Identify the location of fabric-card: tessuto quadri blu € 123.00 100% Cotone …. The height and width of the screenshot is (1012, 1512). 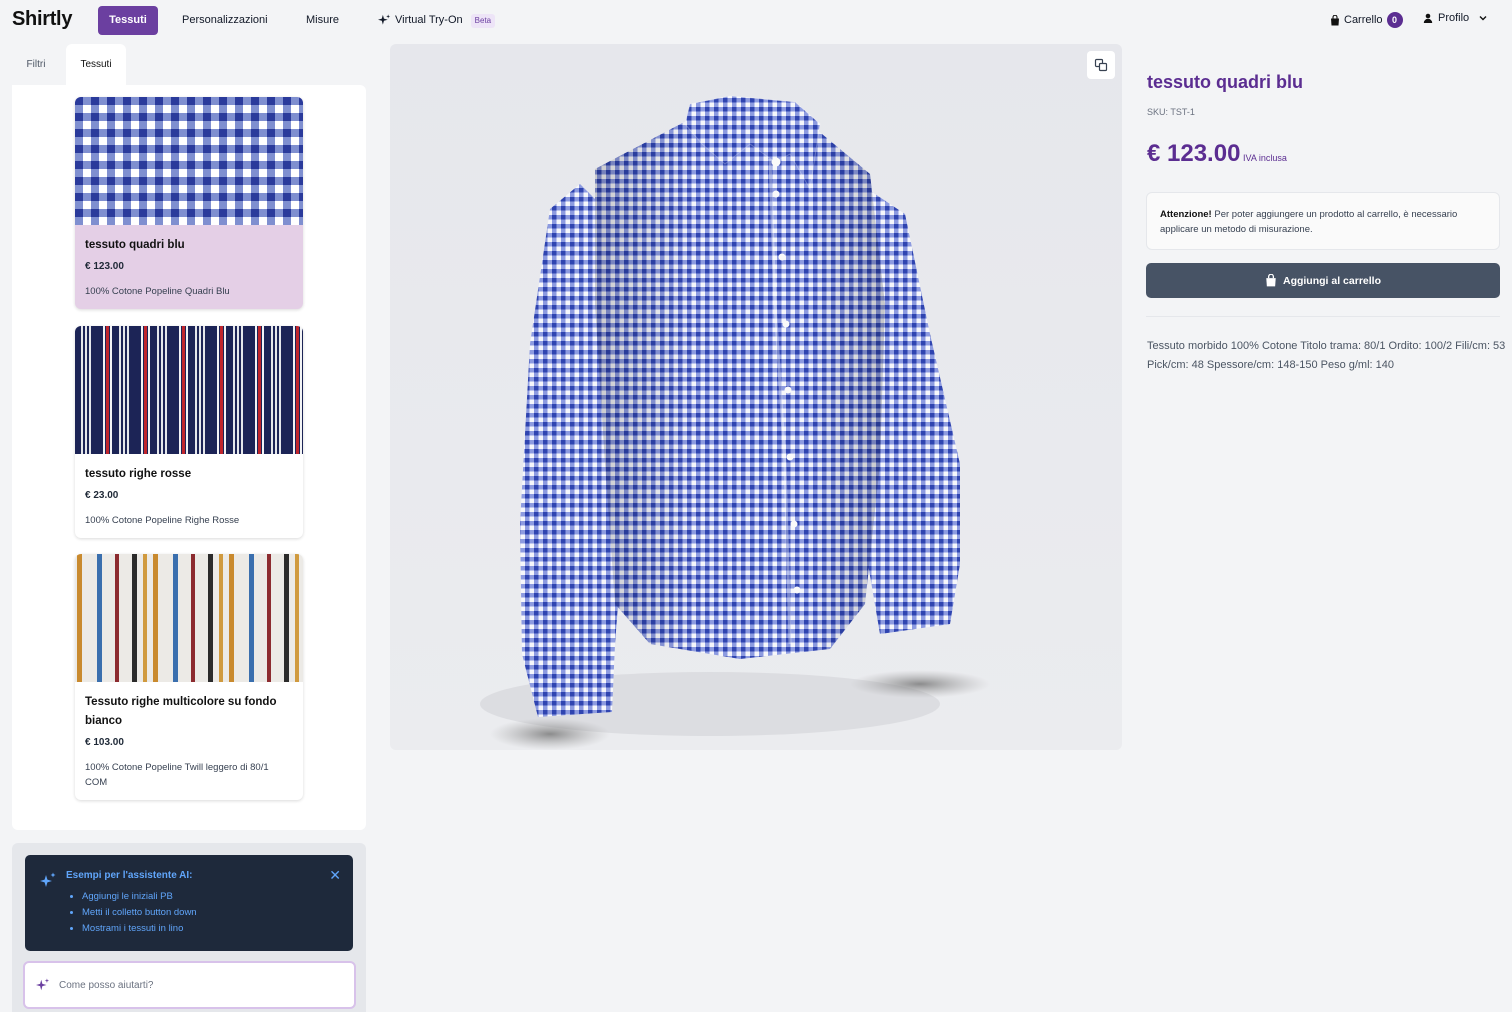
(189, 203).